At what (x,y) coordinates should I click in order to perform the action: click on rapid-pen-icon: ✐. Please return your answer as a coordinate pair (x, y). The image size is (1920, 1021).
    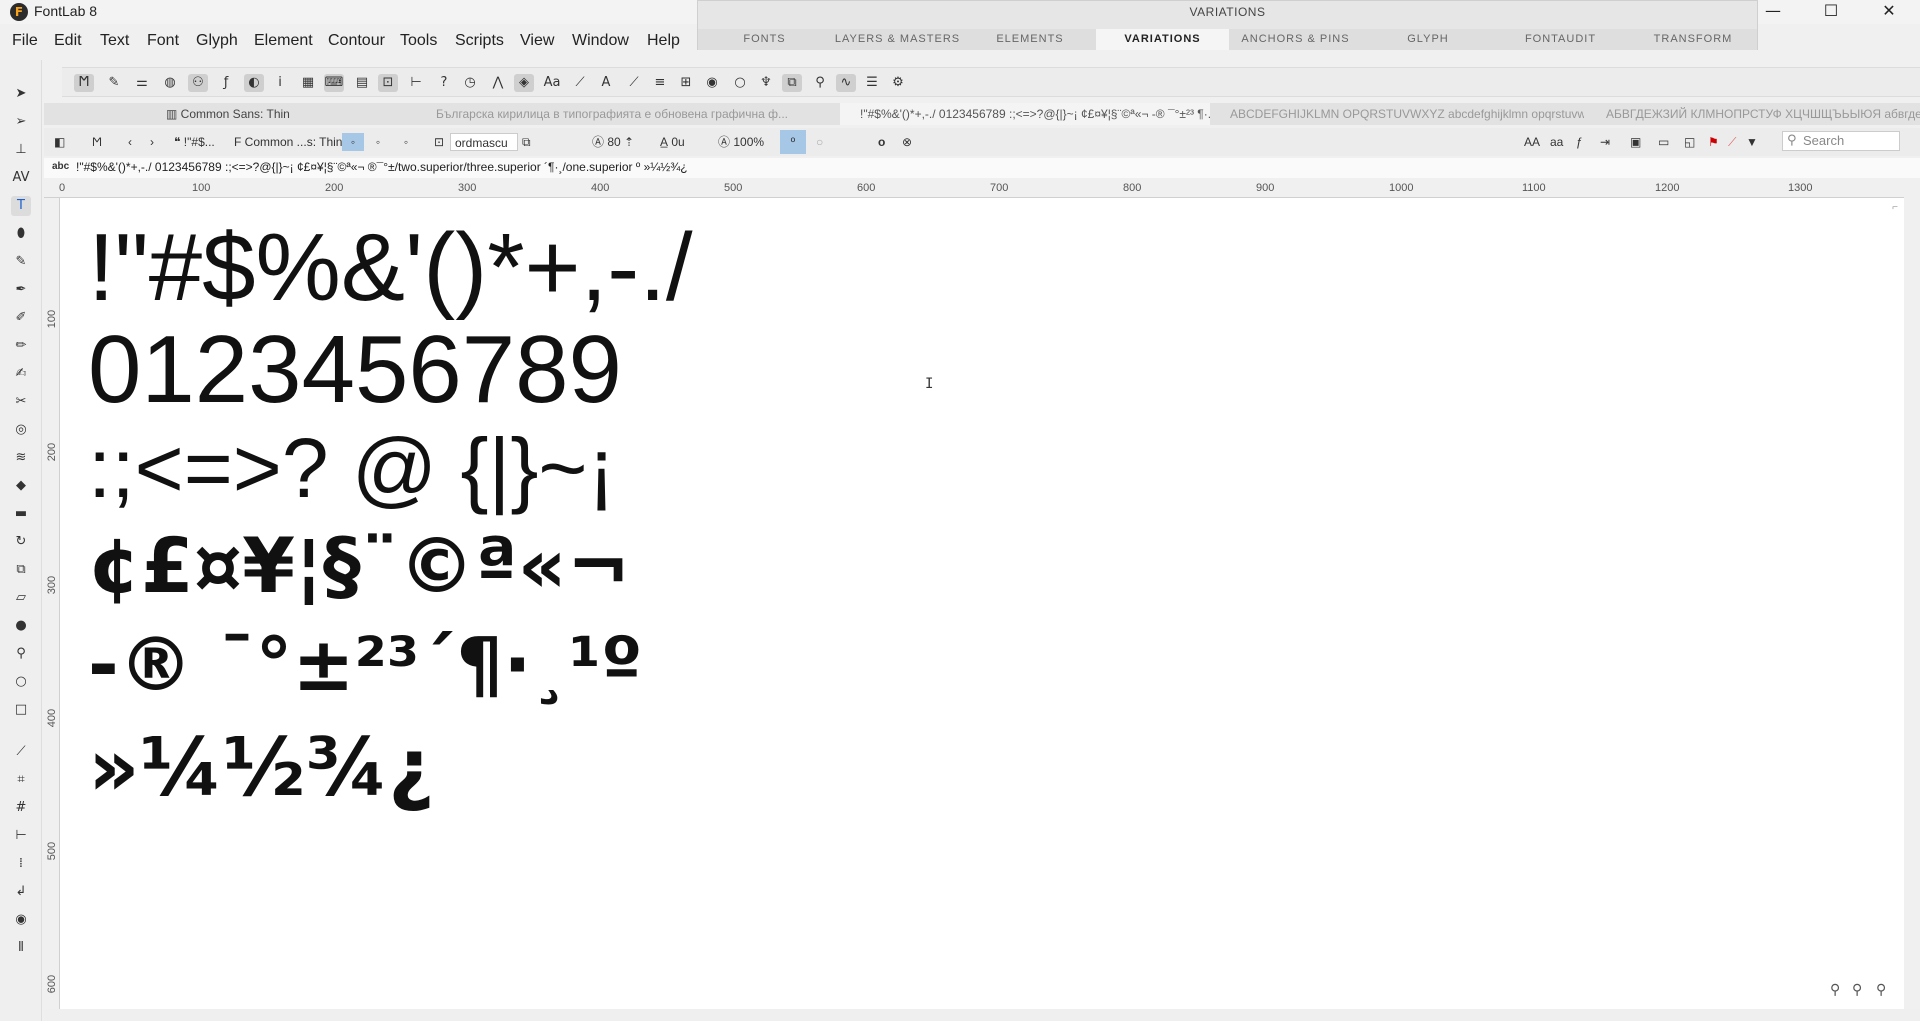
    Looking at the image, I should click on (21, 318).